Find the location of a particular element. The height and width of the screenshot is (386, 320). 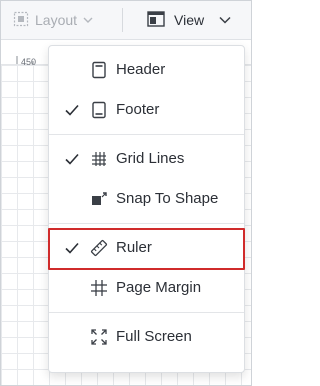

menu-item-label: Grid Lines is located at coordinates (150, 158).